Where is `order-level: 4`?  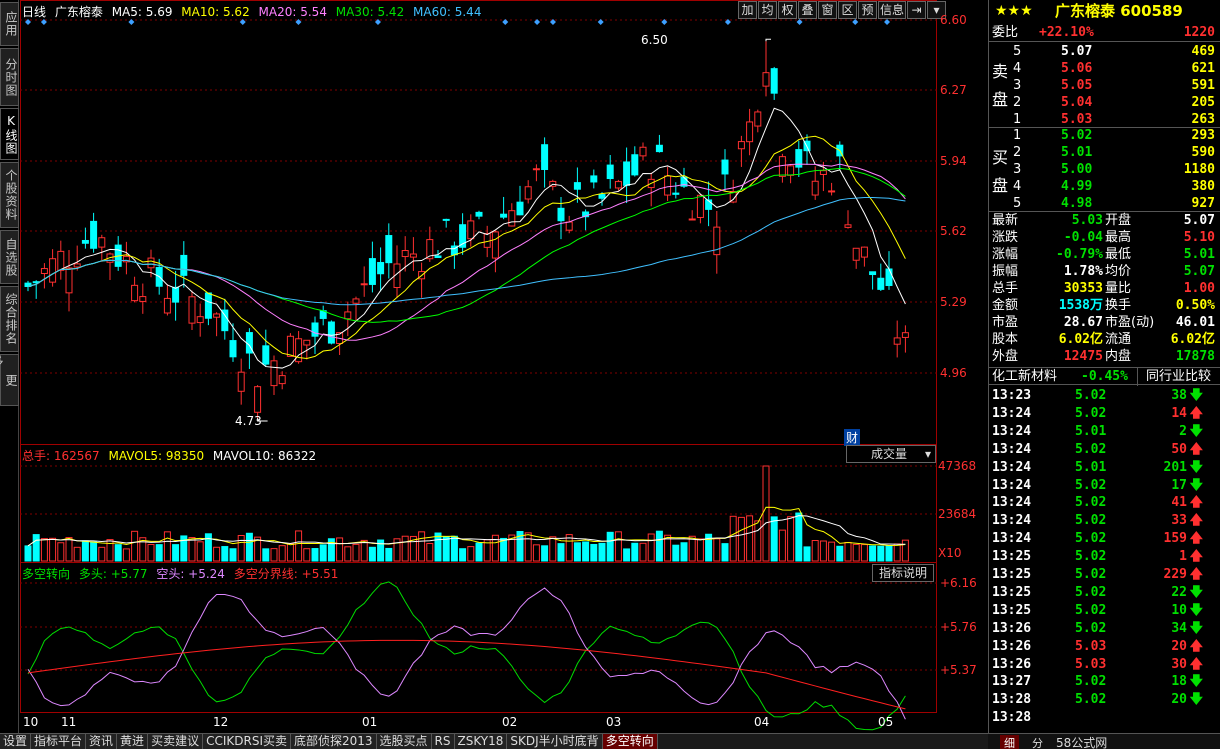
order-level: 4 is located at coordinates (1017, 186).